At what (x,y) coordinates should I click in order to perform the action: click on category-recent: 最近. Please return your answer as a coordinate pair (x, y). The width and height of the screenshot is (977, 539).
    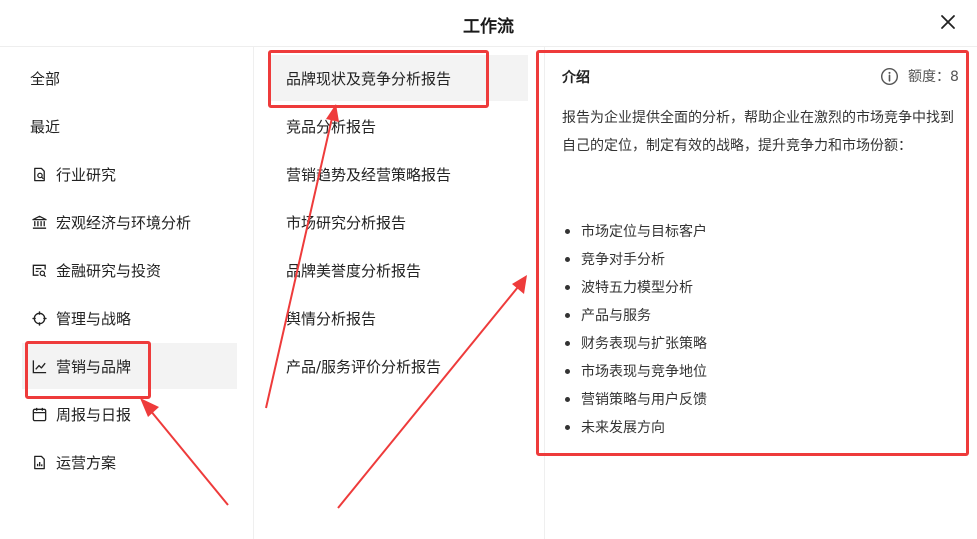
    Looking at the image, I should click on (129, 126).